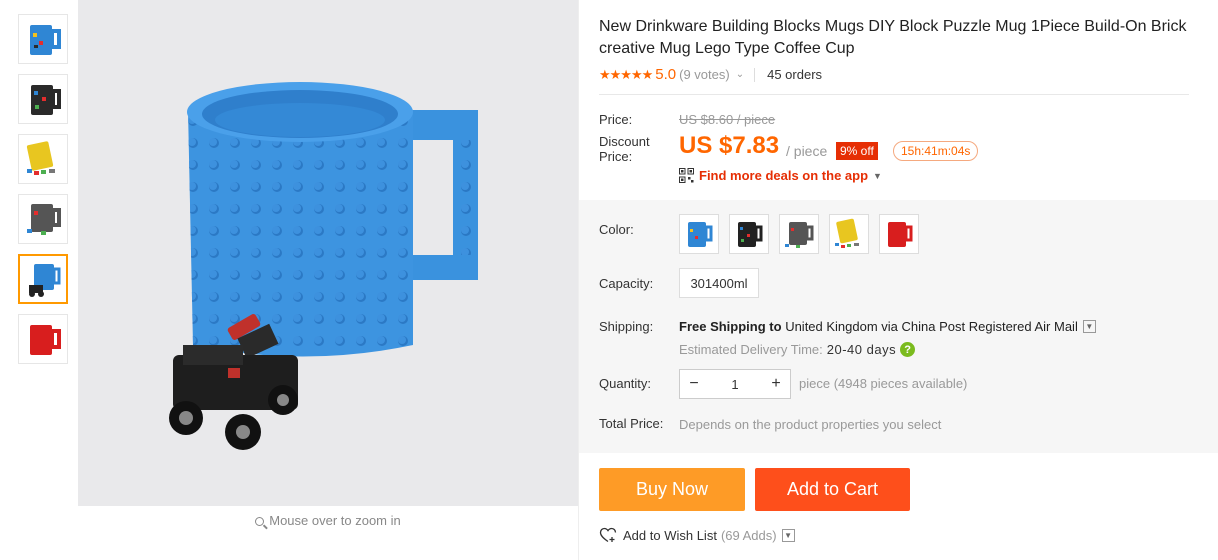 This screenshot has width=1218, height=560. Describe the element at coordinates (740, 74) in the screenshot. I see `chevron-down-icon: ⌄` at that location.